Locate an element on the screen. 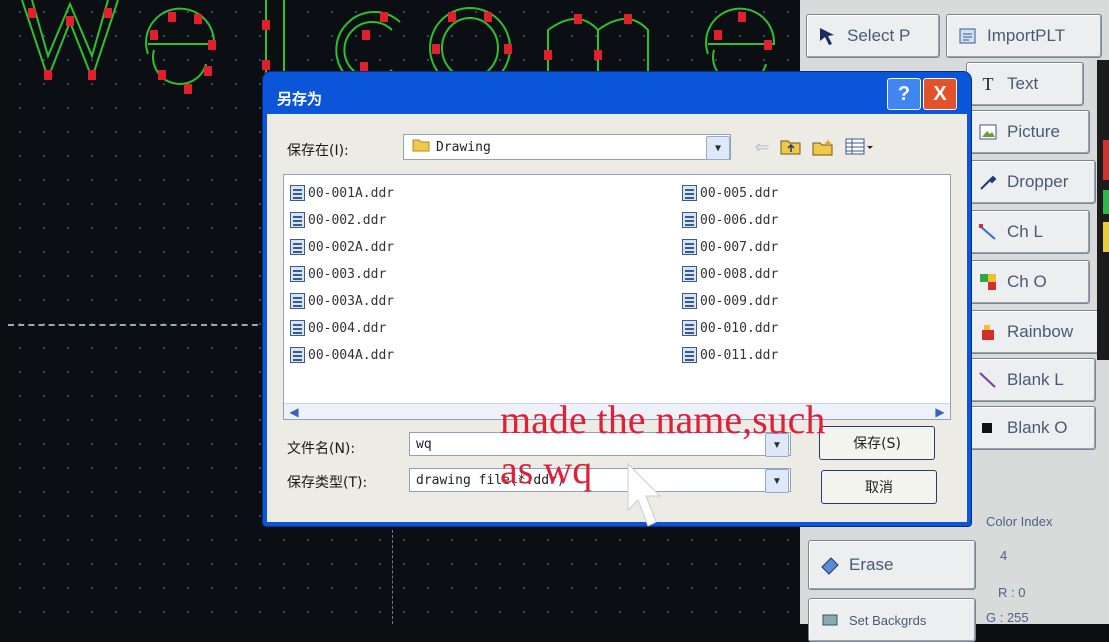 This screenshot has width=1109, height=642. cancel-button: 取消 is located at coordinates (879, 487).